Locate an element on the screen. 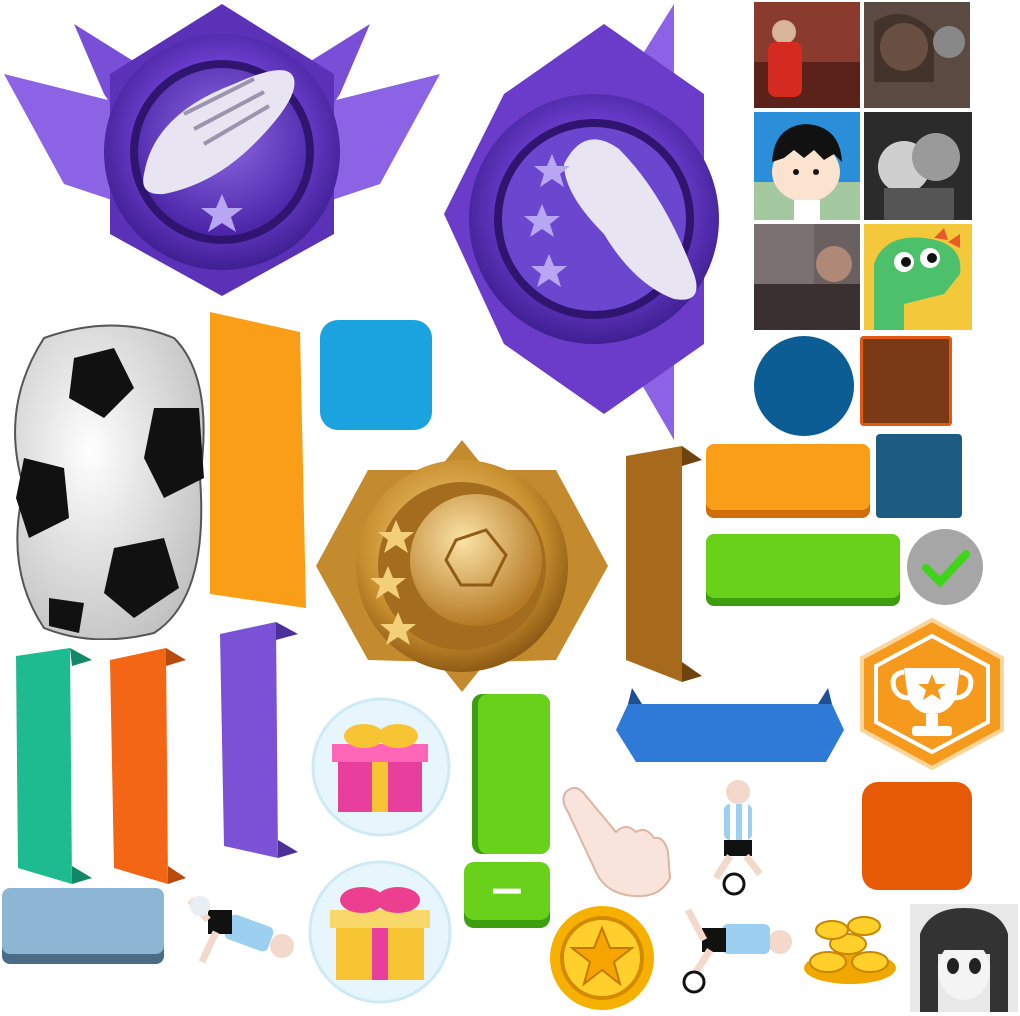 Image resolution: width=1020 pixels, height=1016 pixels. light-blue-button is located at coordinates (83, 926).